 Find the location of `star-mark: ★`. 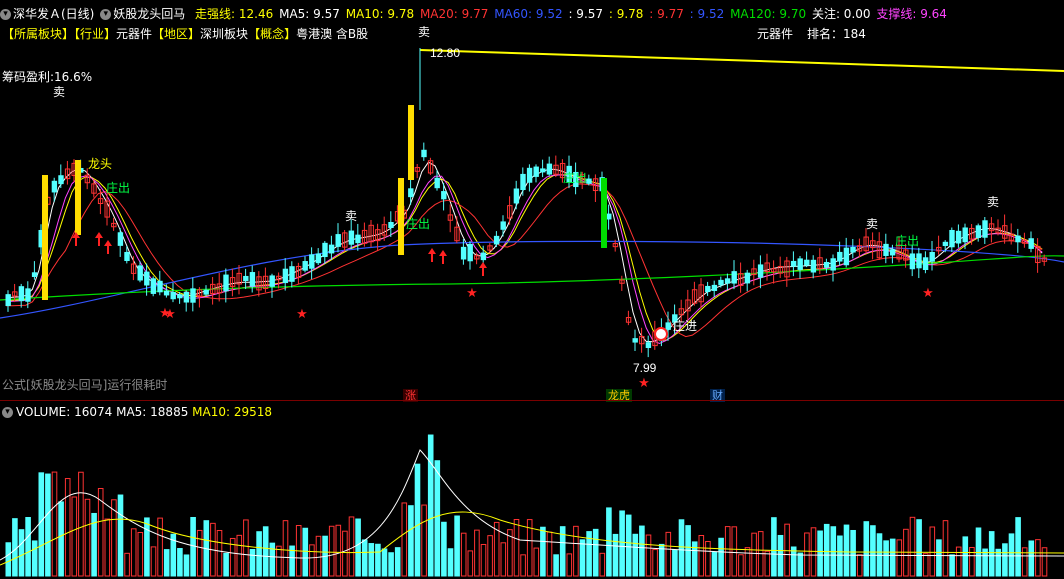

star-mark: ★ is located at coordinates (644, 383).